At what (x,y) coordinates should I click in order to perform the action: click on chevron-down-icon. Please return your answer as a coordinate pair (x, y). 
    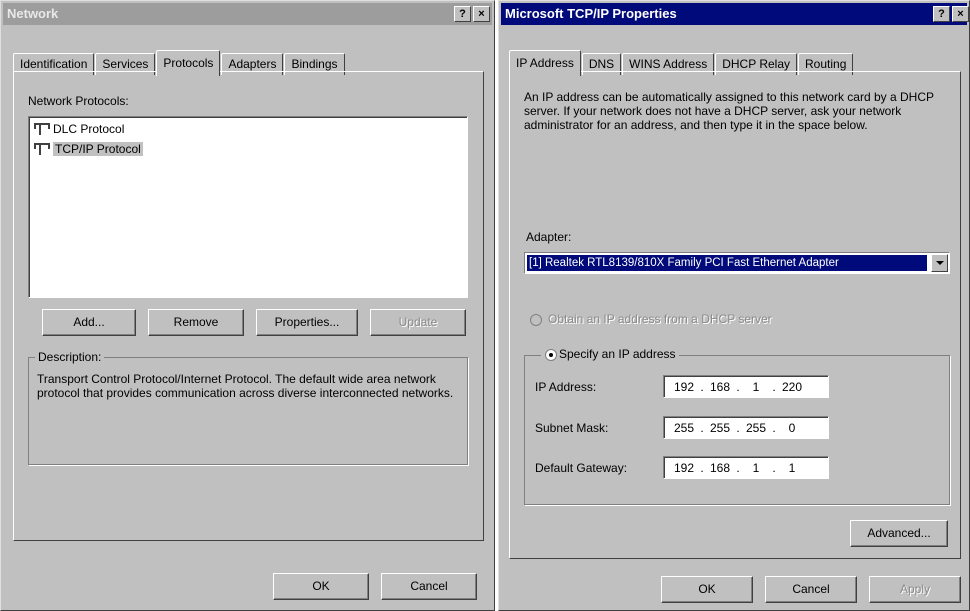
    Looking at the image, I should click on (939, 263).